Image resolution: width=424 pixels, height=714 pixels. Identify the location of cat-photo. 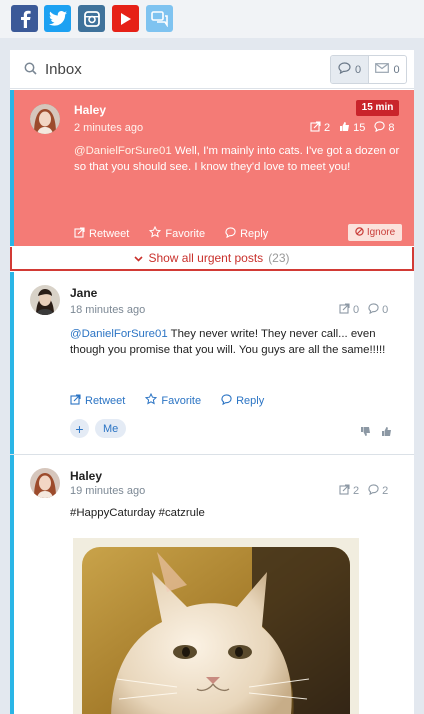
(216, 630).